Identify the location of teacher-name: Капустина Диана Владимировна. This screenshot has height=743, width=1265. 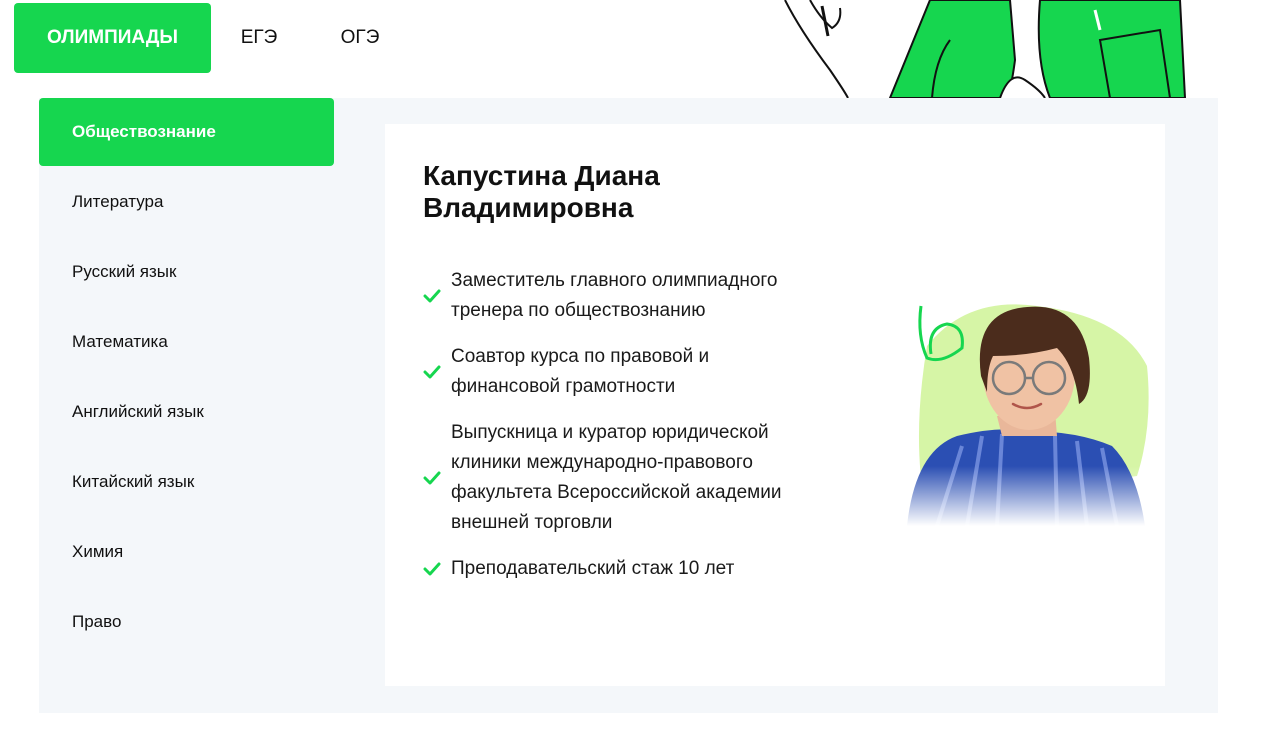
(603, 192).